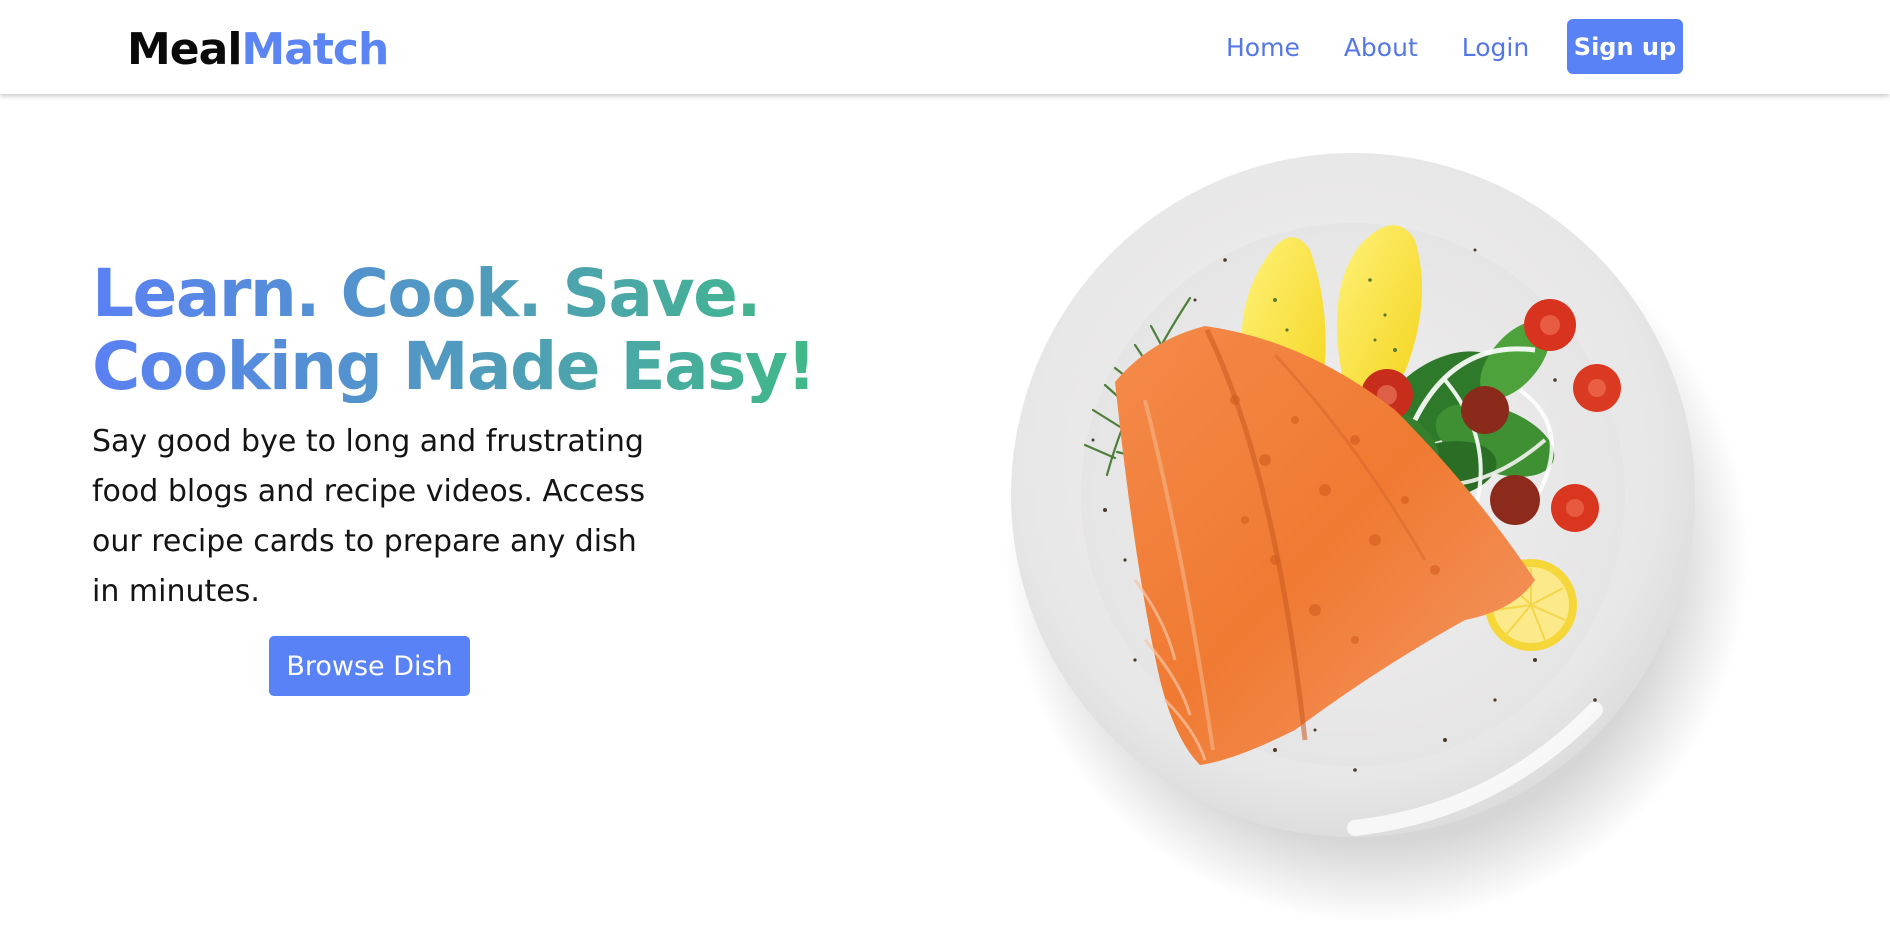 The image size is (1890, 930). I want to click on brand-logo-part2: Match, so click(315, 49).